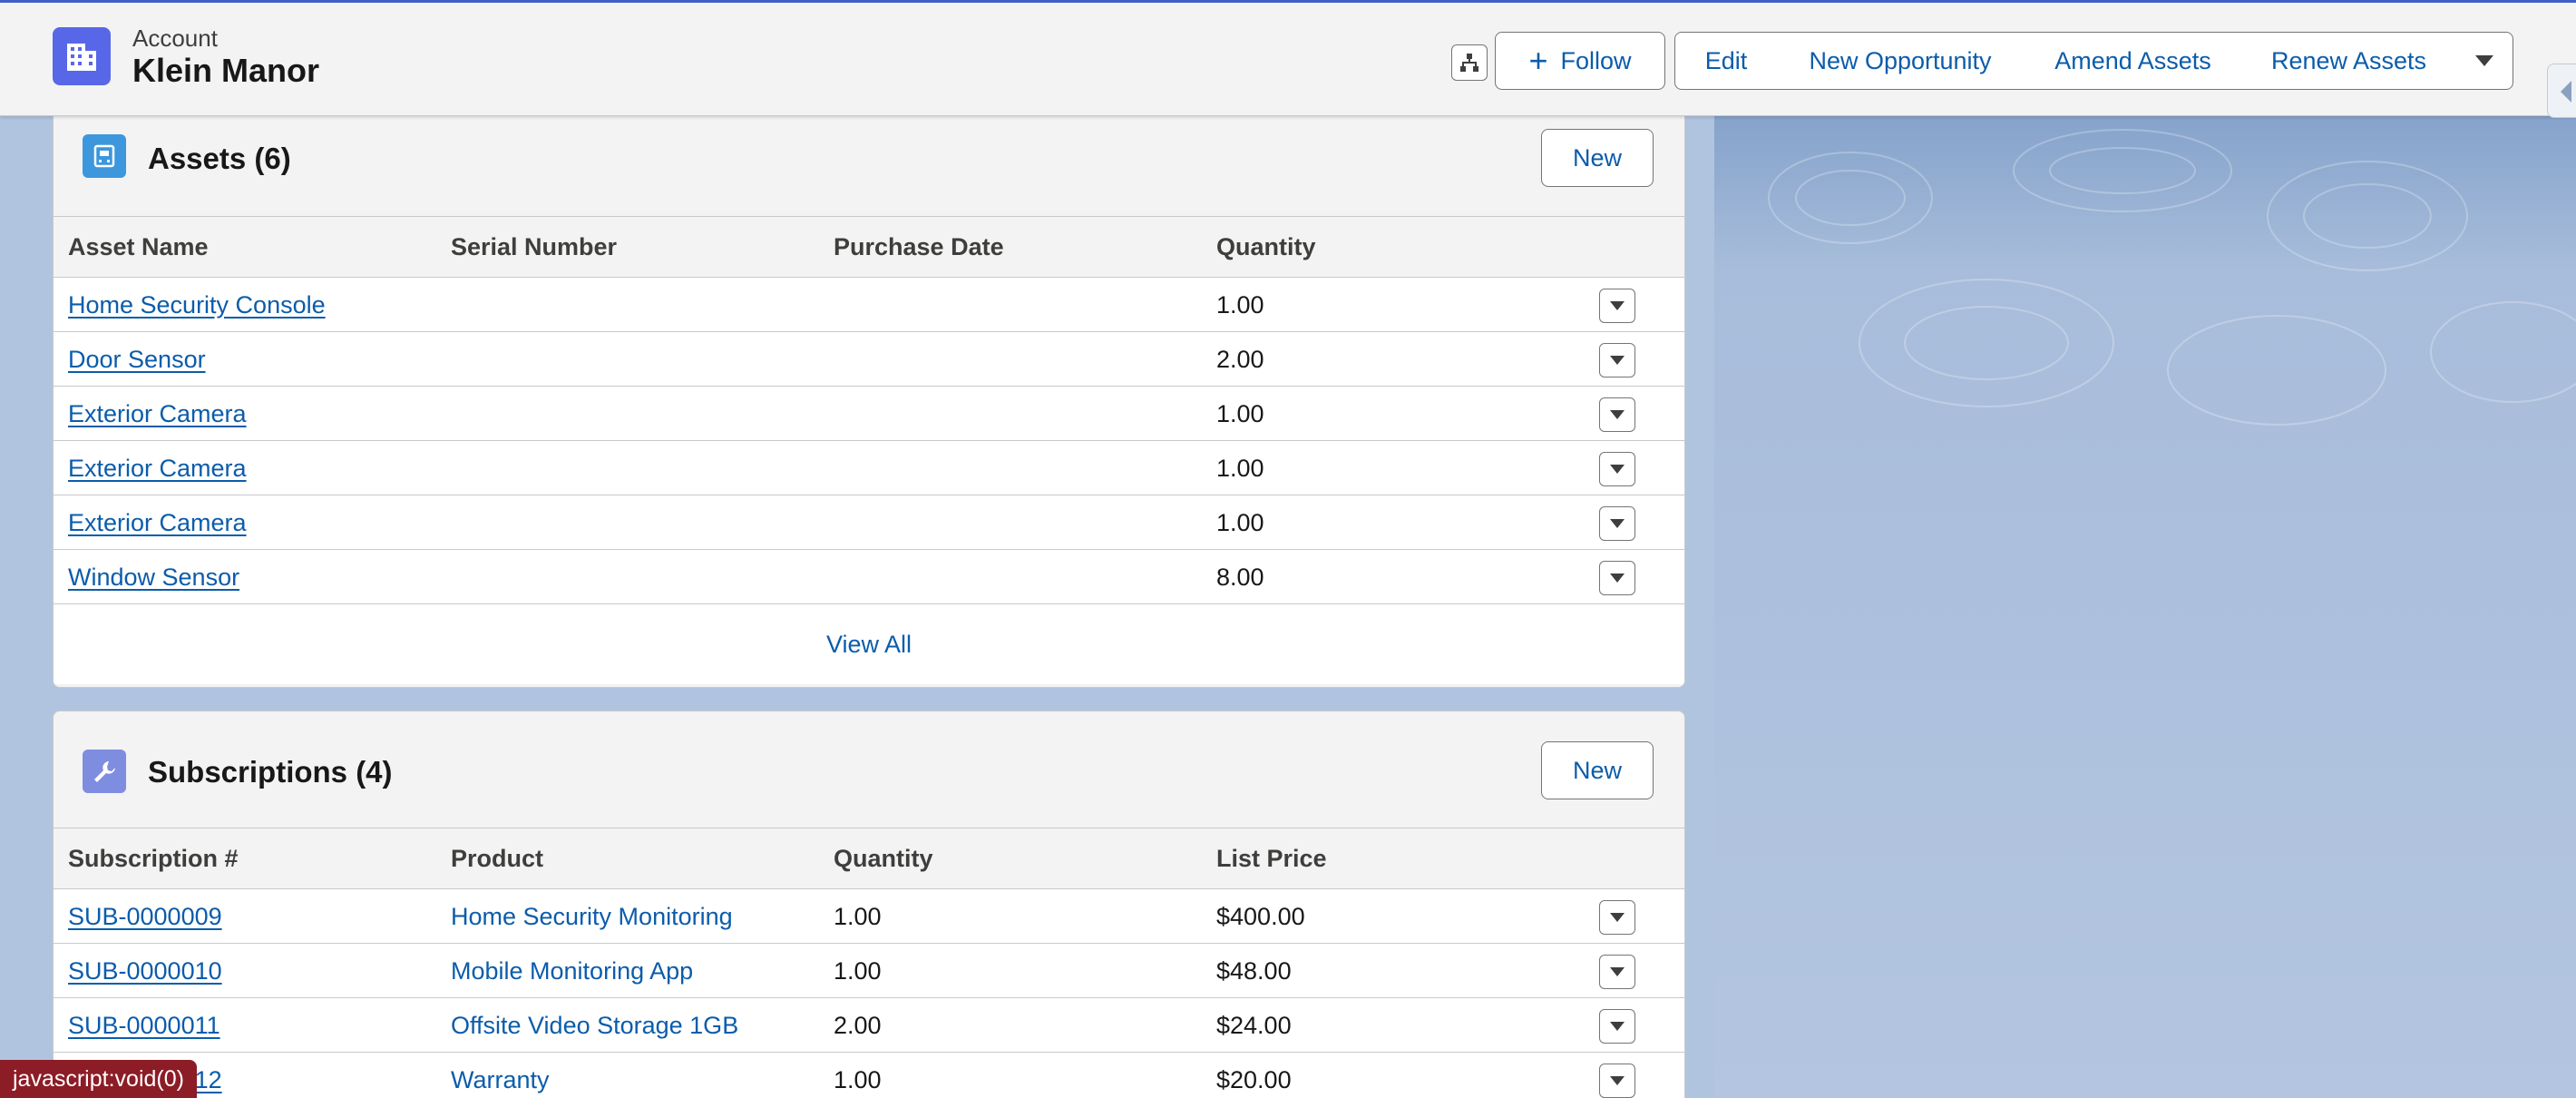 This screenshot has width=2576, height=1098. I want to click on asset-quantity: 2.00, so click(1240, 359).